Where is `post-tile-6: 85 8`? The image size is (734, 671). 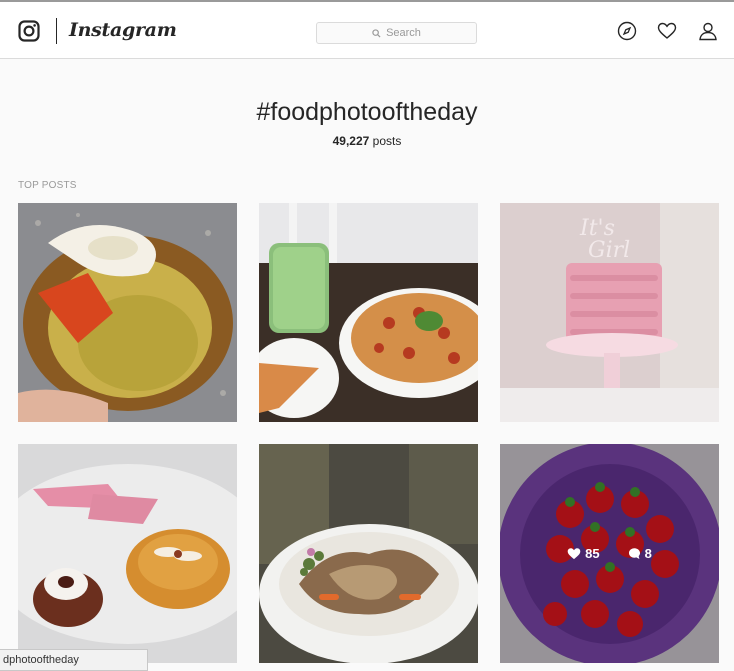
post-tile-6: 85 8 is located at coordinates (609, 553).